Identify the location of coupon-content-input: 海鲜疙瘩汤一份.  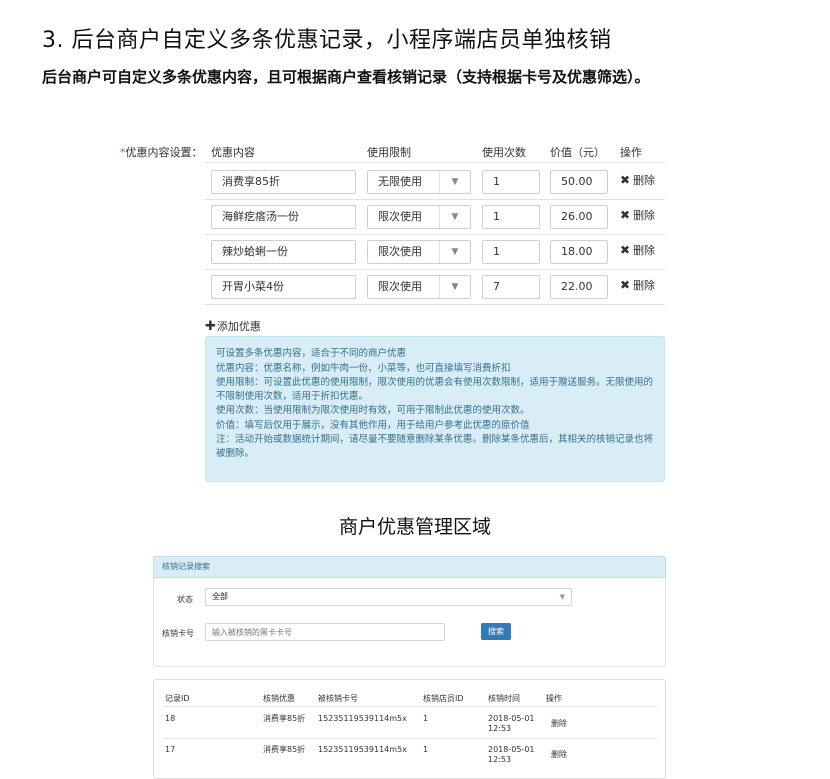
(283, 217).